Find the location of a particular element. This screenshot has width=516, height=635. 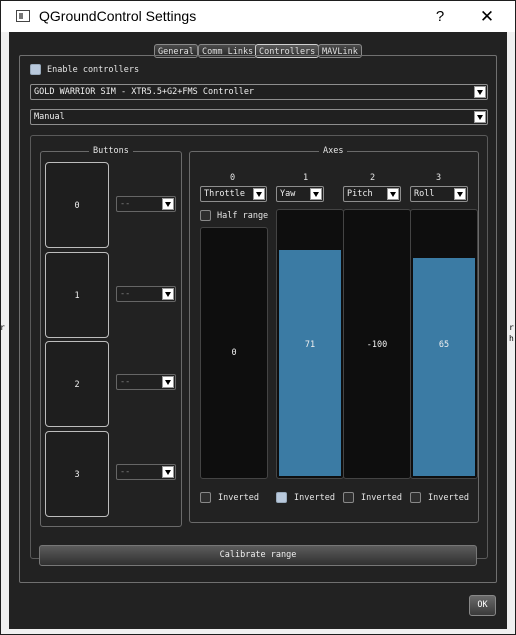

axis-value: 71 is located at coordinates (310, 345).